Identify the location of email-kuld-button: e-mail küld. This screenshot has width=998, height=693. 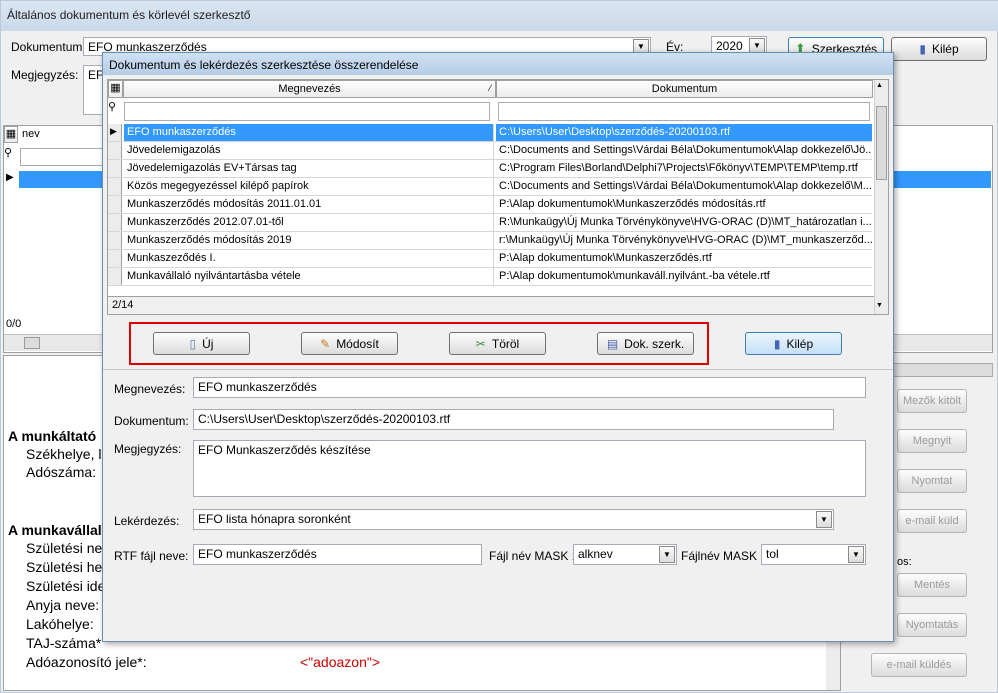
(932, 521).